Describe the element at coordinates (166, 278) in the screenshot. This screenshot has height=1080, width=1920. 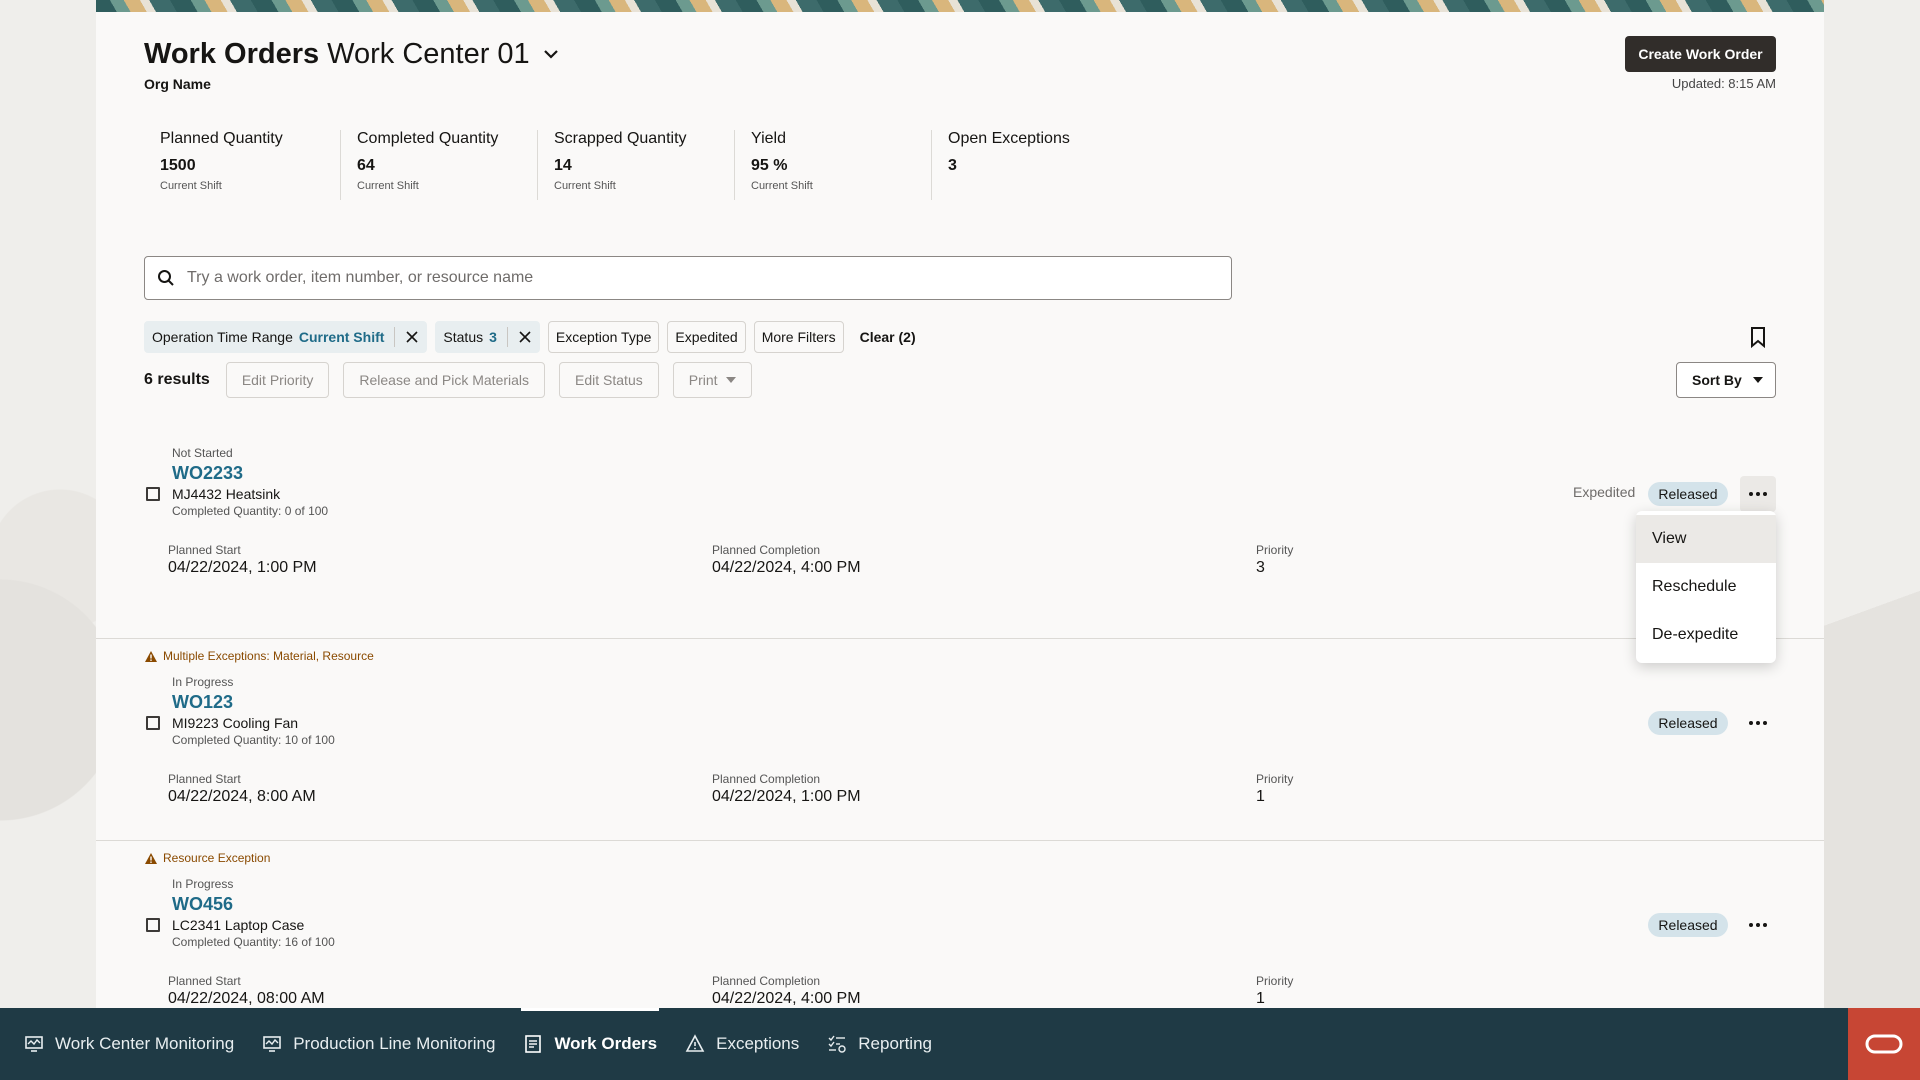
I see `search-icon` at that location.